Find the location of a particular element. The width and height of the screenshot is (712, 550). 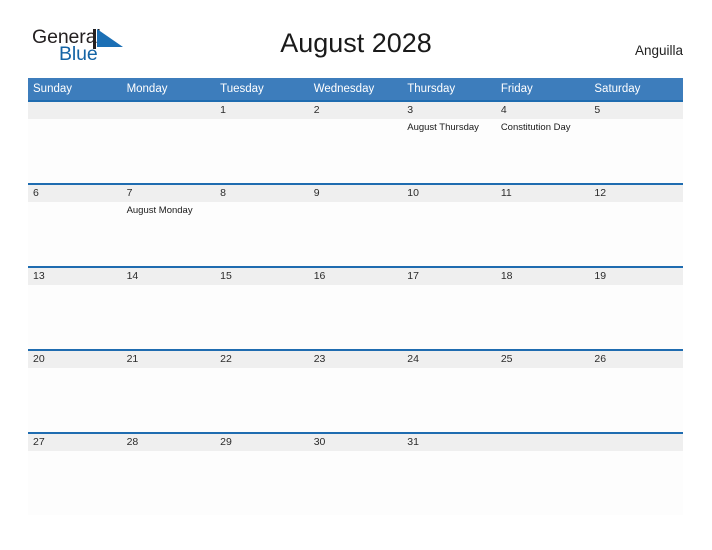

day-number: 11 is located at coordinates (542, 193).